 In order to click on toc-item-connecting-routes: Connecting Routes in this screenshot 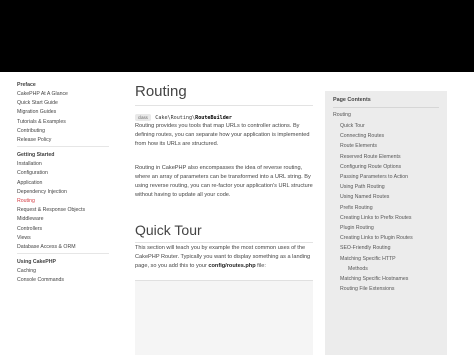, I will do `click(362, 136)`.